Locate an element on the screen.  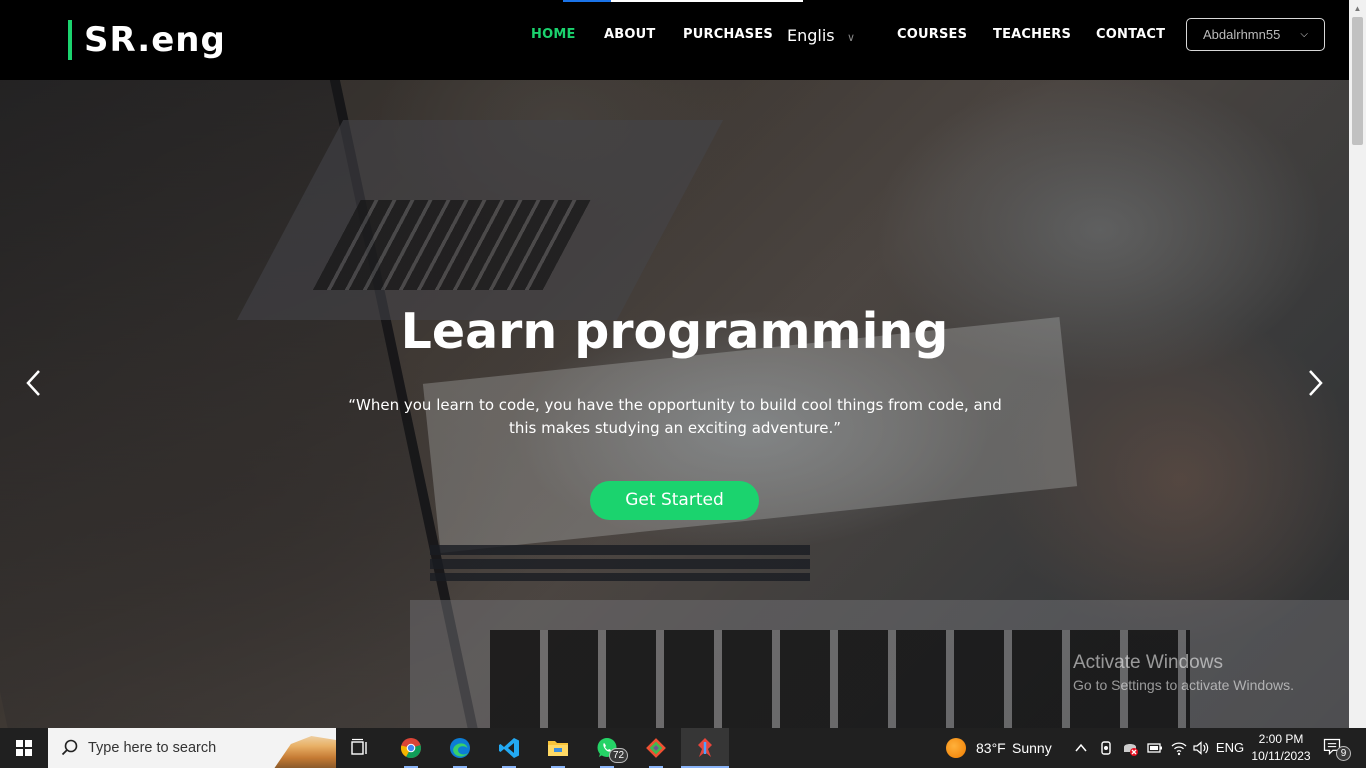
taskbar-whatsapp: 72 is located at coordinates (607, 748).